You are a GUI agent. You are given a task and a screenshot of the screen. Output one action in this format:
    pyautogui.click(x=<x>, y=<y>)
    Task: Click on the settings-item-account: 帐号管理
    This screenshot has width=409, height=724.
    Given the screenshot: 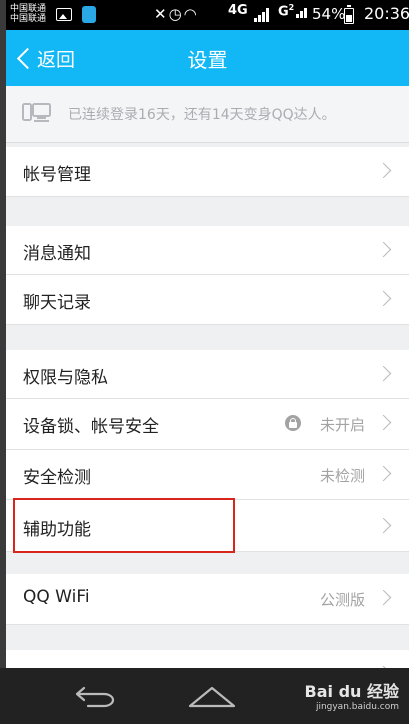 What is the action you would take?
    pyautogui.click(x=207, y=172)
    